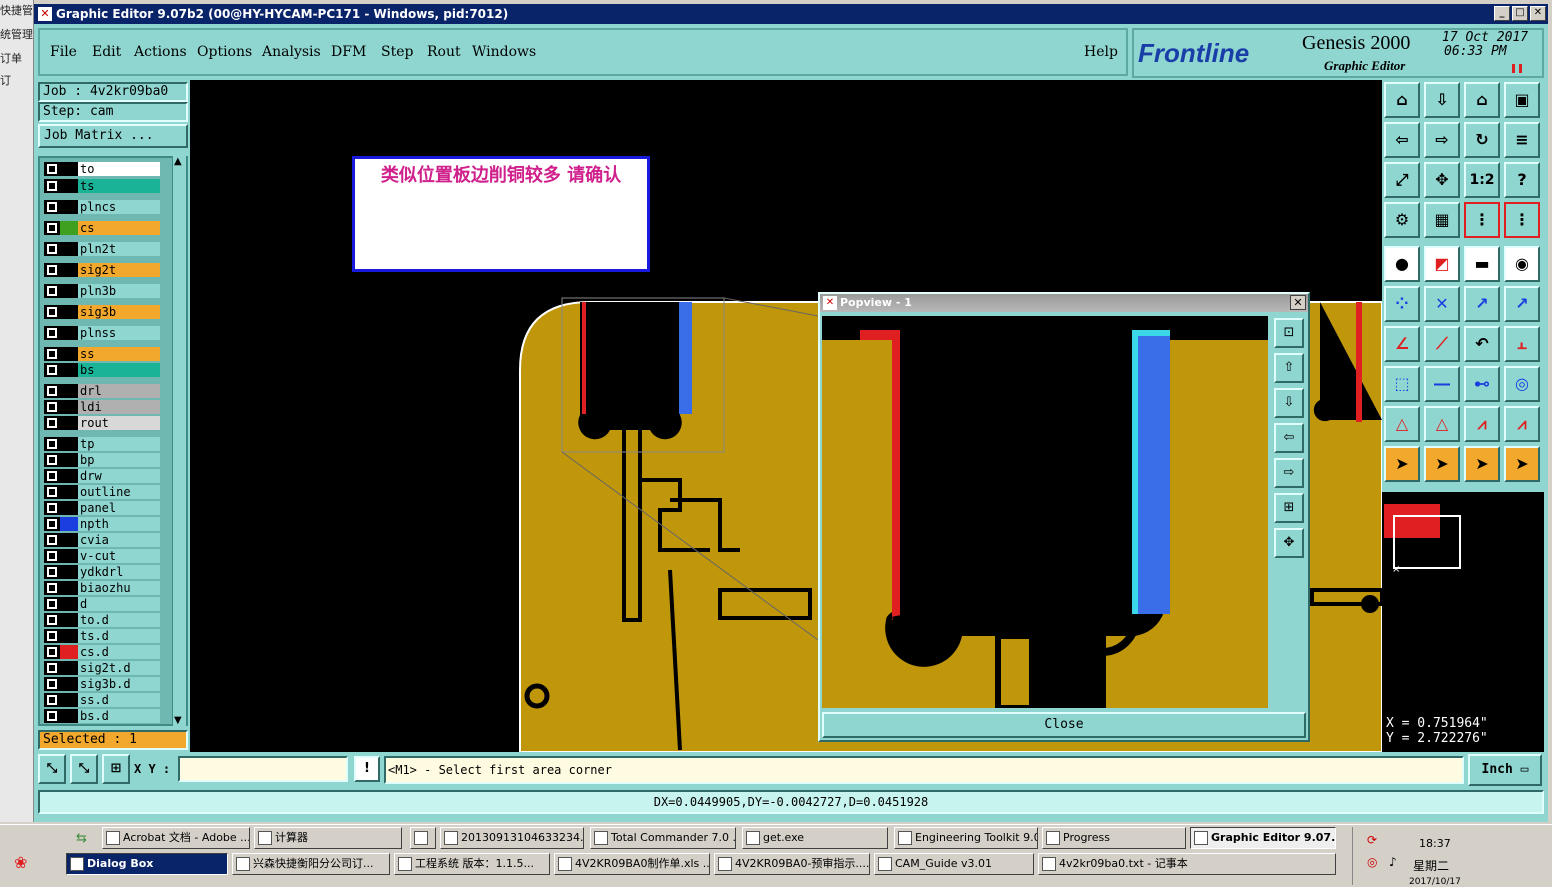 This screenshot has width=1552, height=887. I want to click on layer-row: d, so click(102, 604).